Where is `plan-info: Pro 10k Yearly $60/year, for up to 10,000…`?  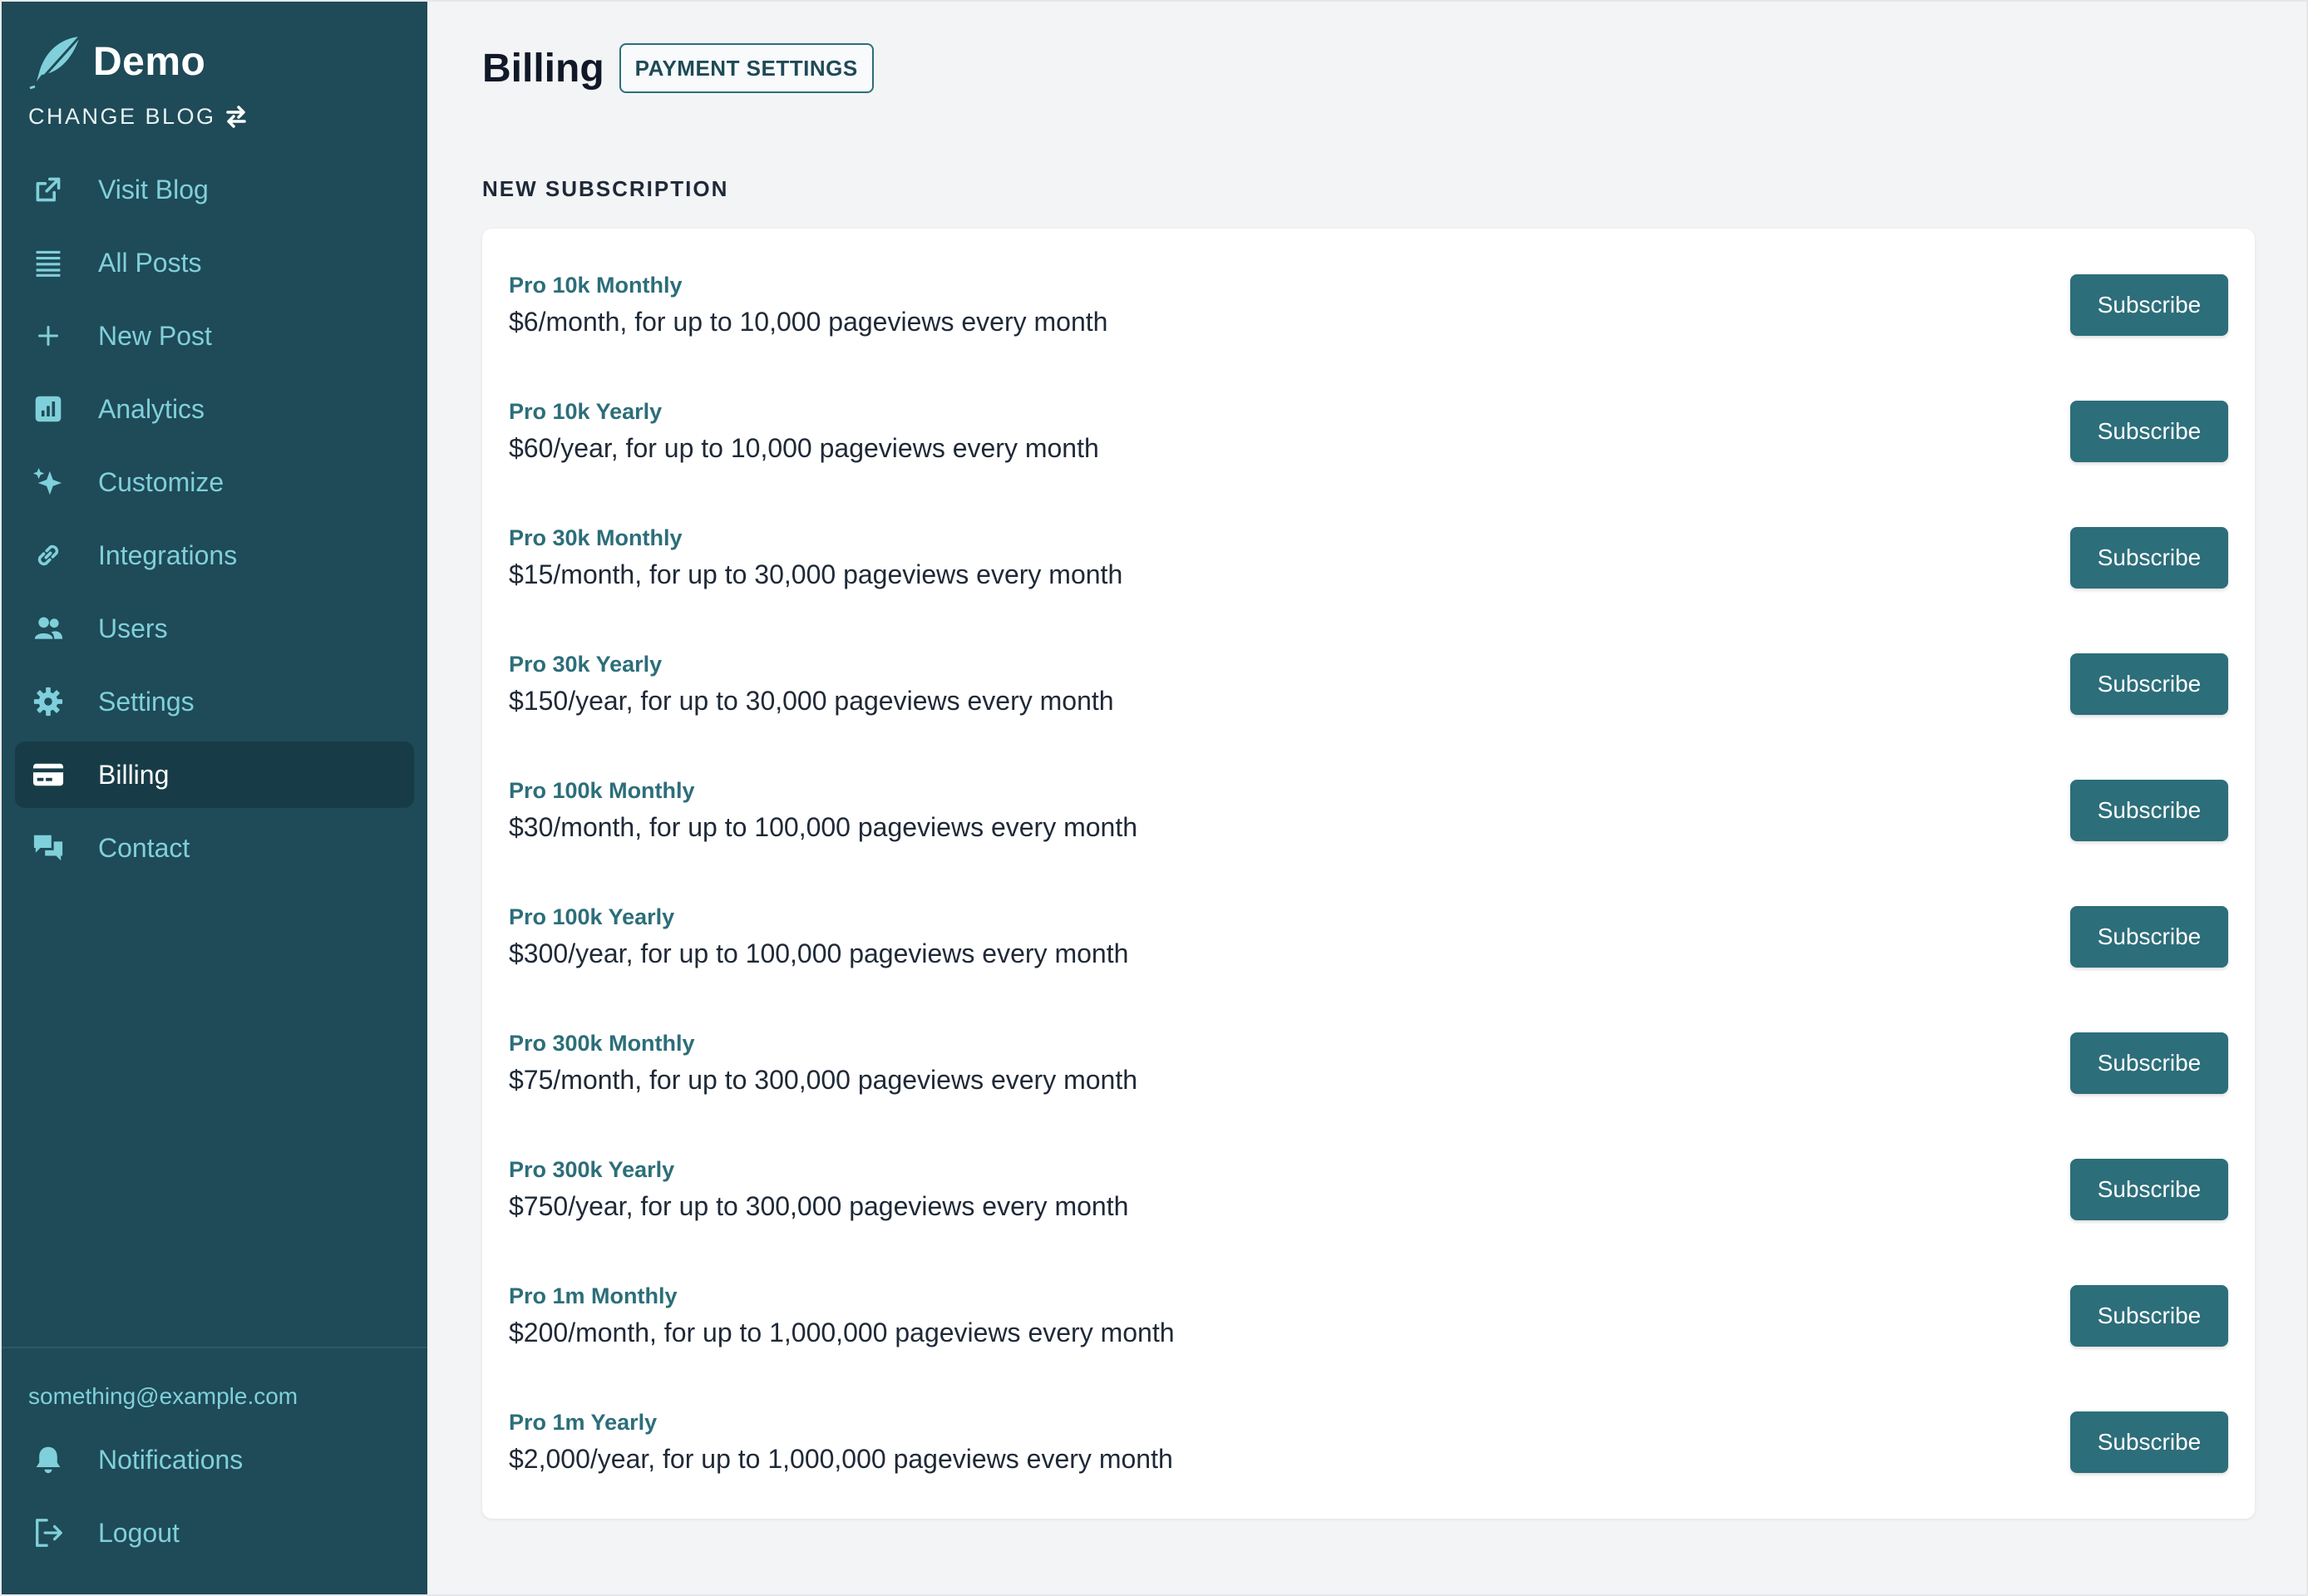
plan-info: Pro 10k Yearly $60/year, for up to 10,000… is located at coordinates (804, 431).